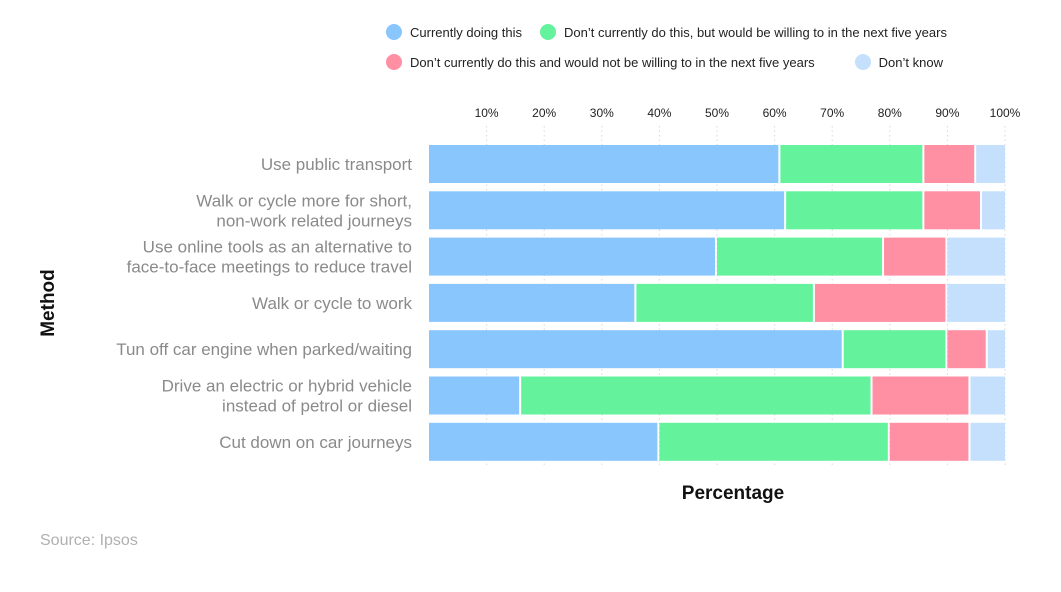 The image size is (1061, 592). I want to click on x-axis-ticks: 10% 20% 30% 40% 50% 60% 70% 80% 90% 100%, so click(748, 113).